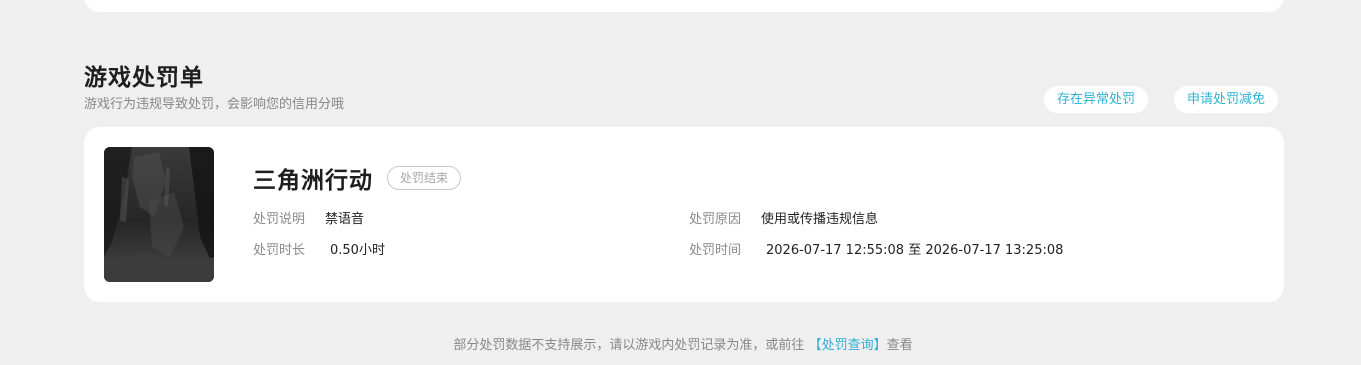 The image size is (1361, 365). I want to click on reason-label: 处罚原因, so click(715, 219).